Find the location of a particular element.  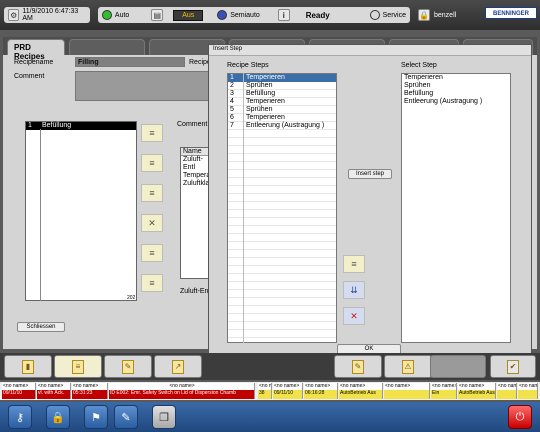

acknowledge-icon: ✔ is located at coordinates (513, 366).